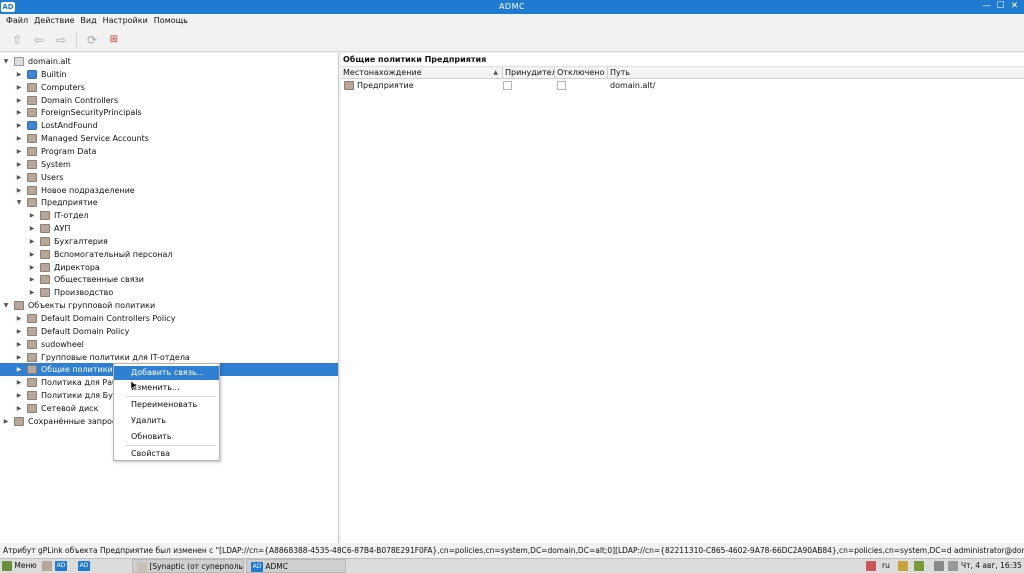 The height and width of the screenshot is (573, 1024). What do you see at coordinates (169, 61) in the screenshot?
I see `tree-item: ▼ domain.alt` at bounding box center [169, 61].